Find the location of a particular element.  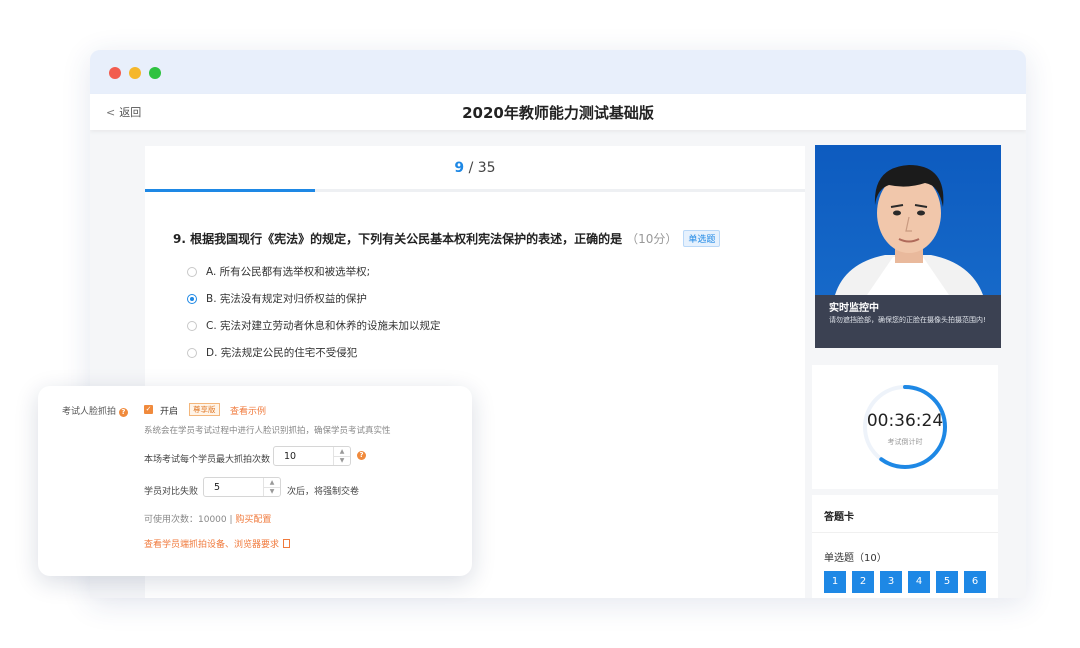

option-label: B. 宪法没有规定对归侨权益的保护 is located at coordinates (286, 299).